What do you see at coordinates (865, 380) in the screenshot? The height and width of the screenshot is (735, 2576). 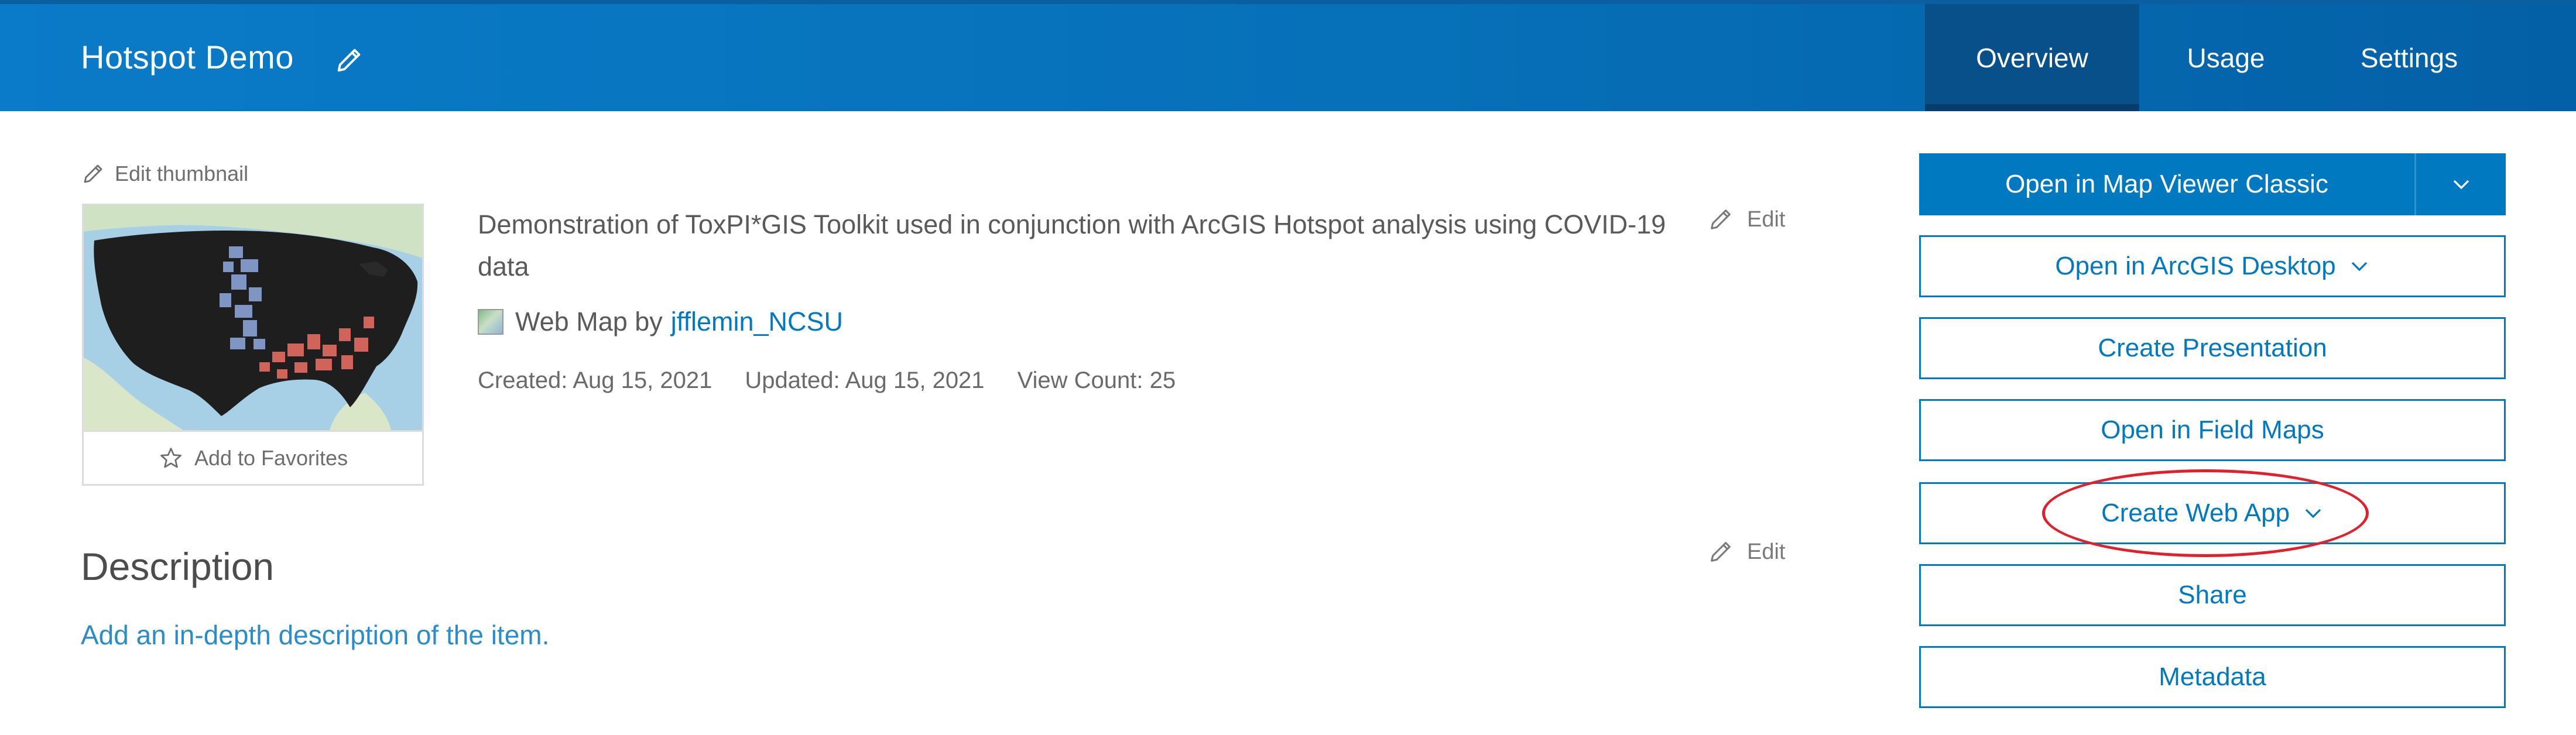 I see `updated-date: Updated: Aug 15, 2021` at bounding box center [865, 380].